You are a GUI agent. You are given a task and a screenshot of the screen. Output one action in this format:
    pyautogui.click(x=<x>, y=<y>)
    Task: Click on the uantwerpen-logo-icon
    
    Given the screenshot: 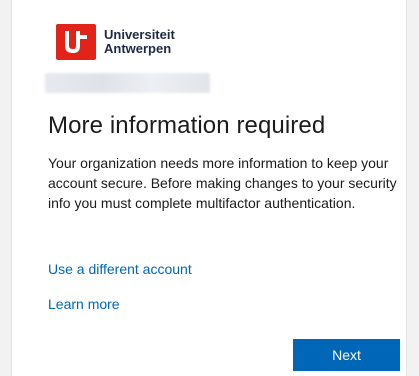 What is the action you would take?
    pyautogui.click(x=76, y=42)
    